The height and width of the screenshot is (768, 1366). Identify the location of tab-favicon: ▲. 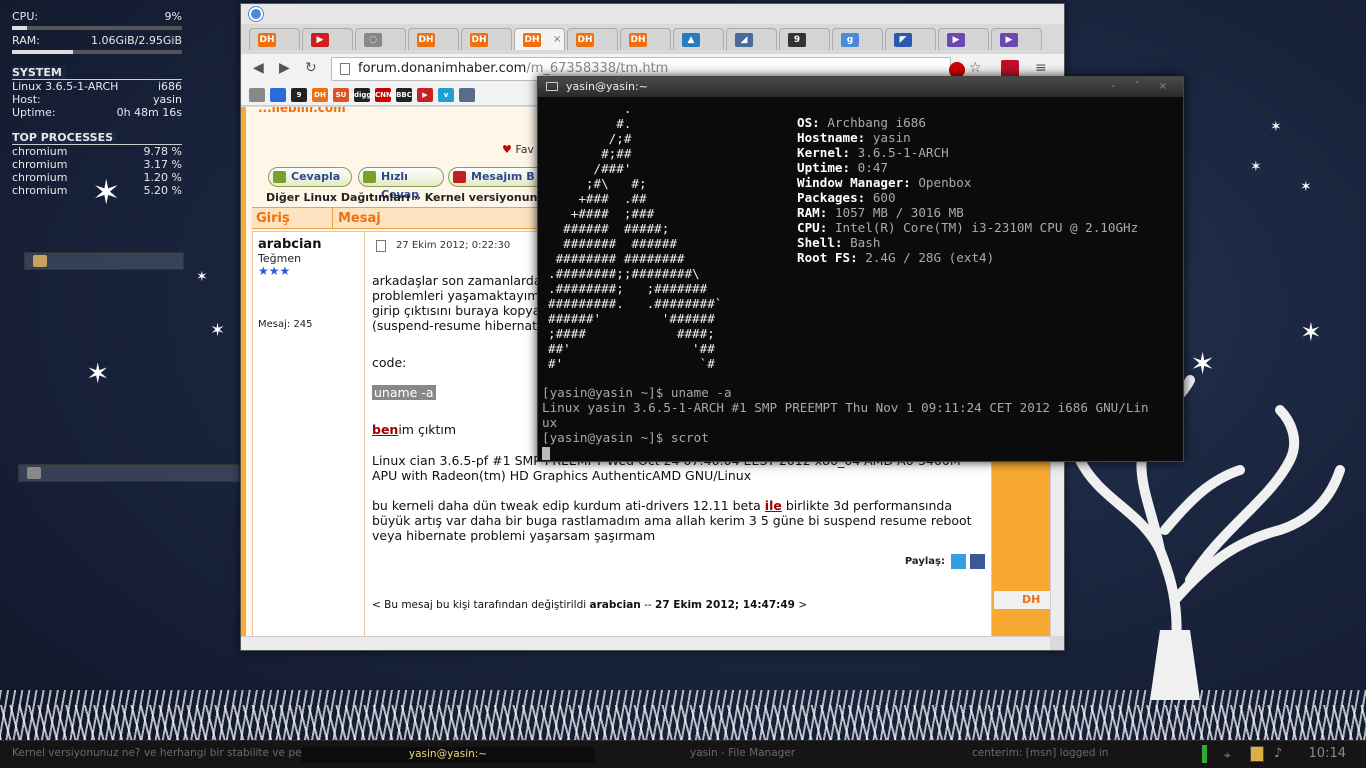
(691, 39).